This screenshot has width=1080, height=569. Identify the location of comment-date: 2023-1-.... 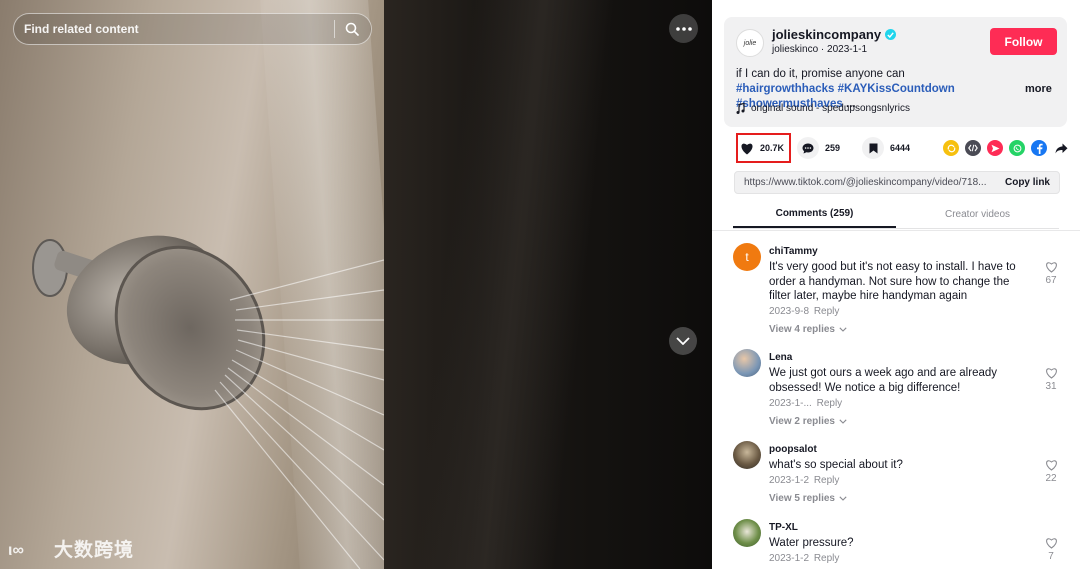
(790, 403).